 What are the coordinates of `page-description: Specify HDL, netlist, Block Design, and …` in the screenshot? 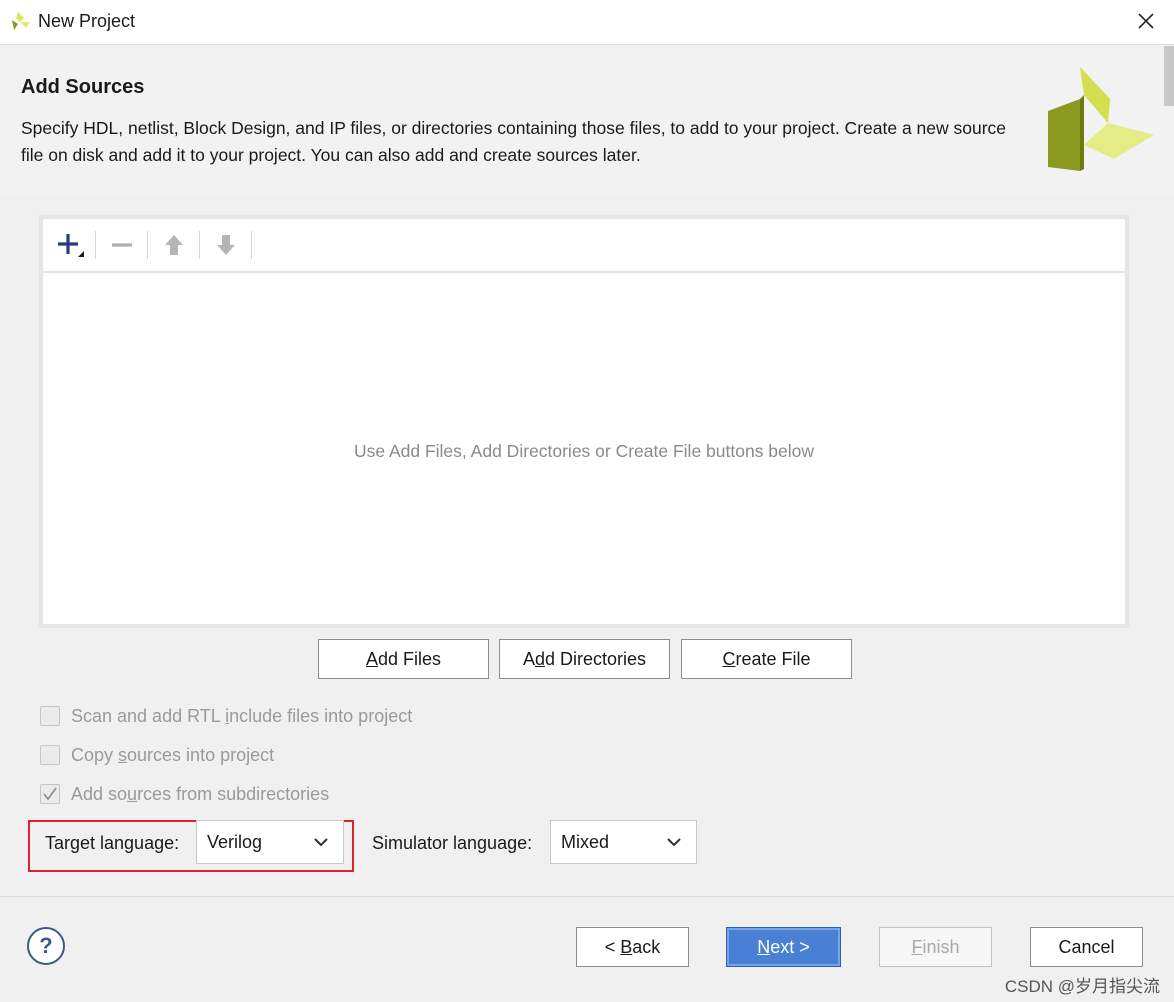 It's located at (514, 141).